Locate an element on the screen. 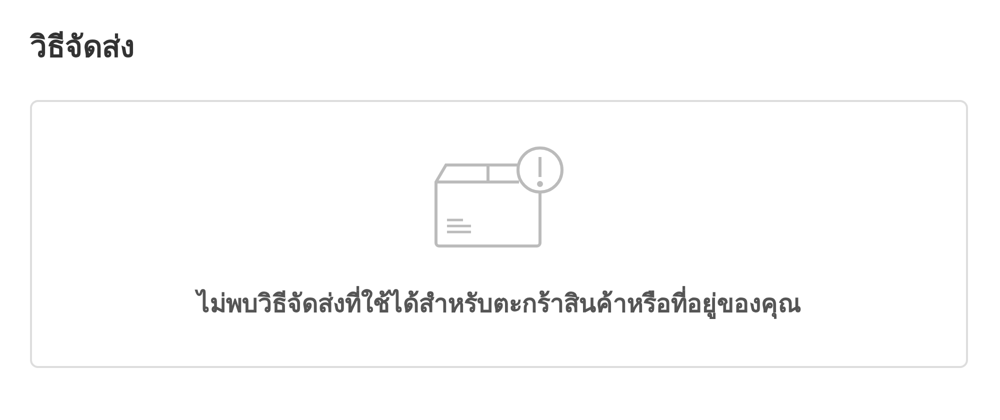 Image resolution: width=1000 pixels, height=420 pixels. section-title: วิธีจัดส่ง is located at coordinates (83, 48).